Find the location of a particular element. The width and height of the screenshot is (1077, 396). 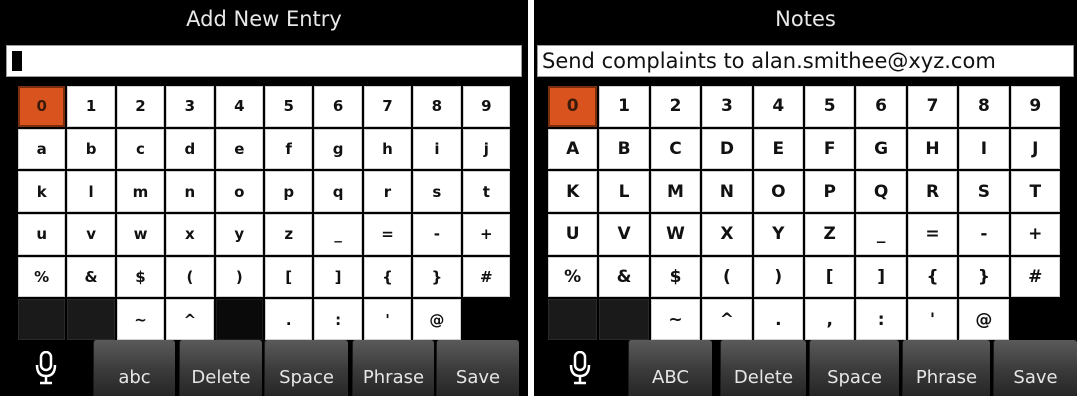

key: V is located at coordinates (624, 234).